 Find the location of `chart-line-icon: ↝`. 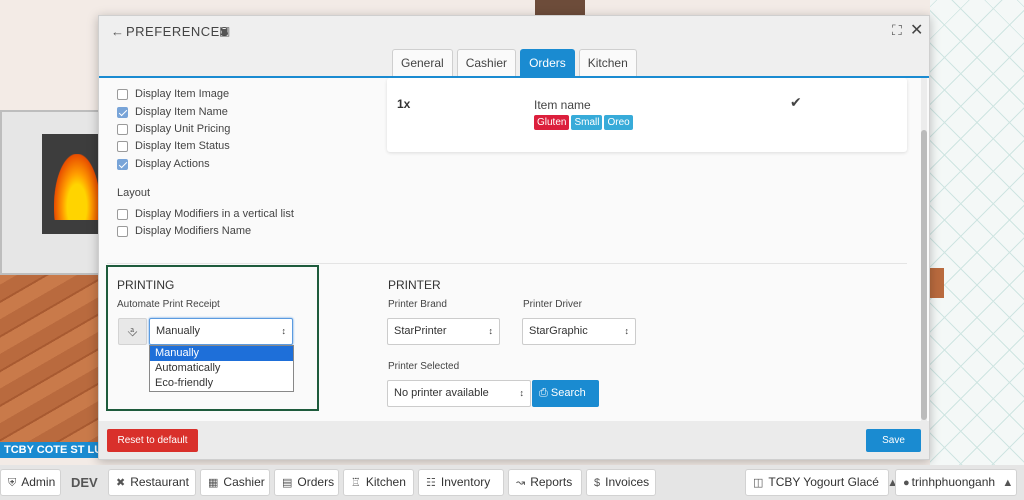

chart-line-icon: ↝ is located at coordinates (521, 483).